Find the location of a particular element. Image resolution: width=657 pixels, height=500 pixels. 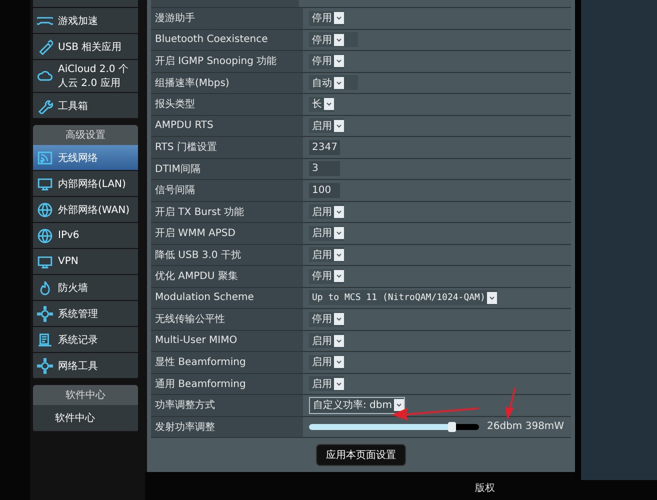

dropdown: Up to MCS 11 (NitroQAM/1024-QAM) is located at coordinates (403, 298).